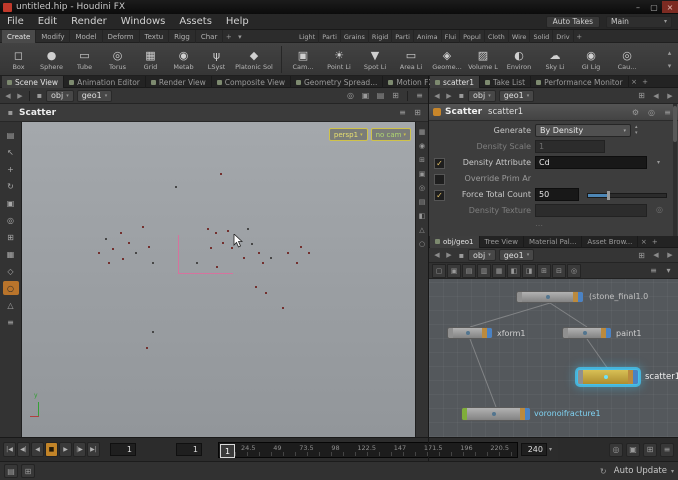  Describe the element at coordinates (51, 449) in the screenshot. I see `stop-button: ■` at that location.